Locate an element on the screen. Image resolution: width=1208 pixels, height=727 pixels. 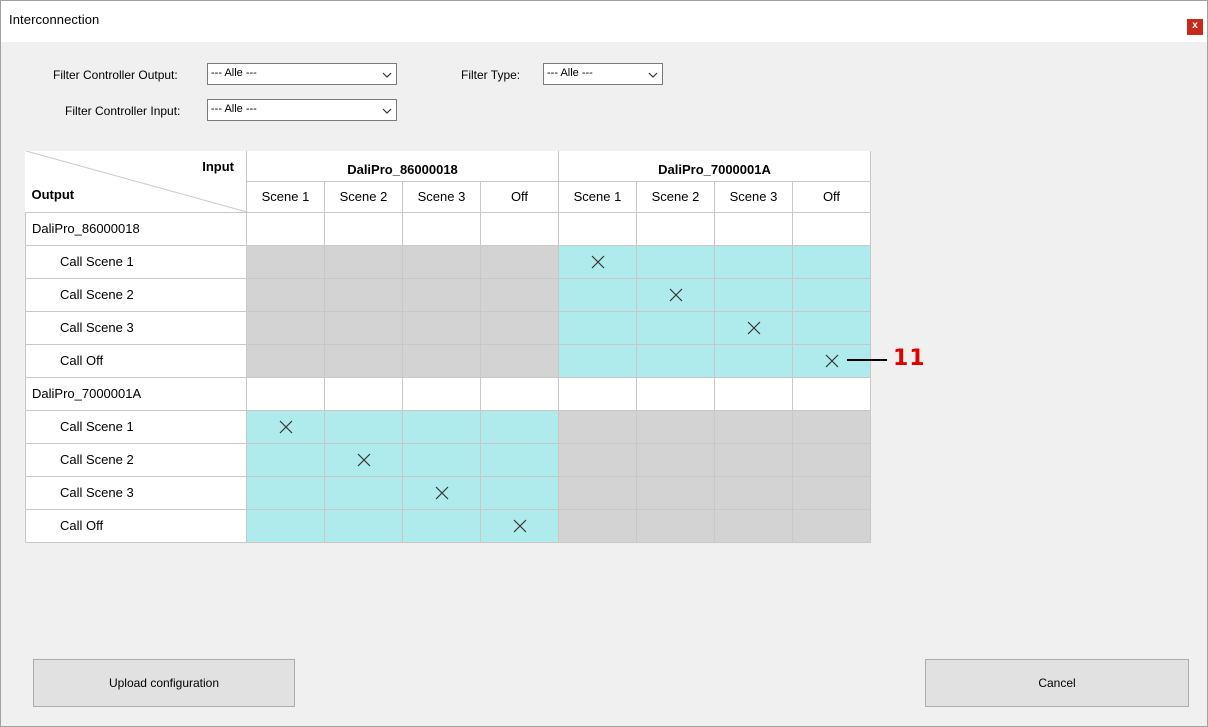
table-row: Call Off is located at coordinates (448, 360).